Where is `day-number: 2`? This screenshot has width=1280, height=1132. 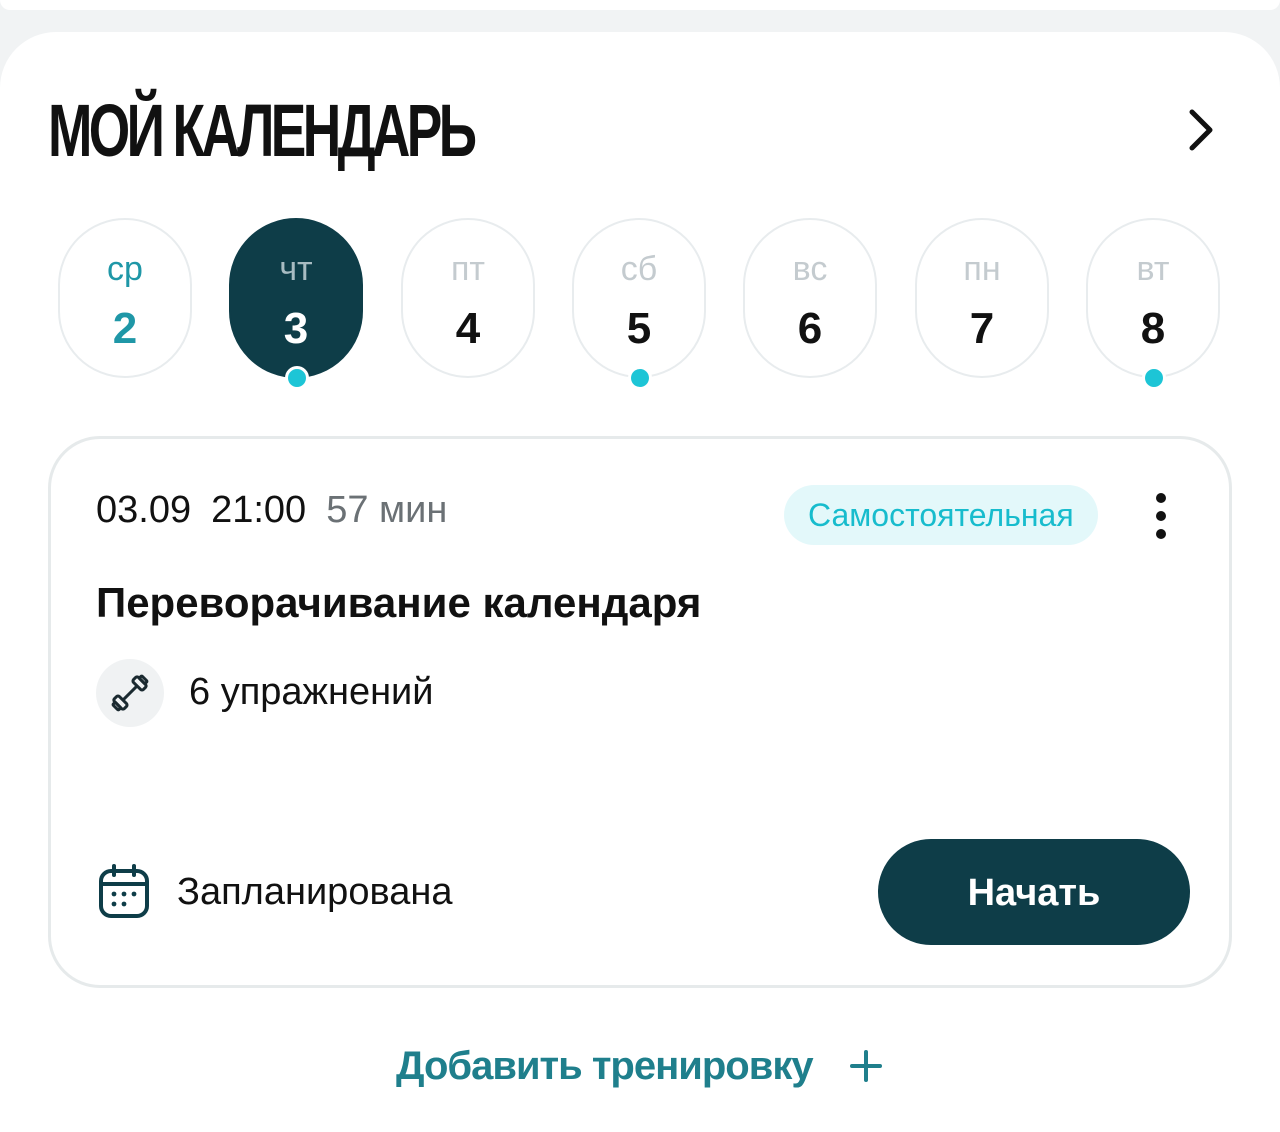 day-number: 2 is located at coordinates (125, 328).